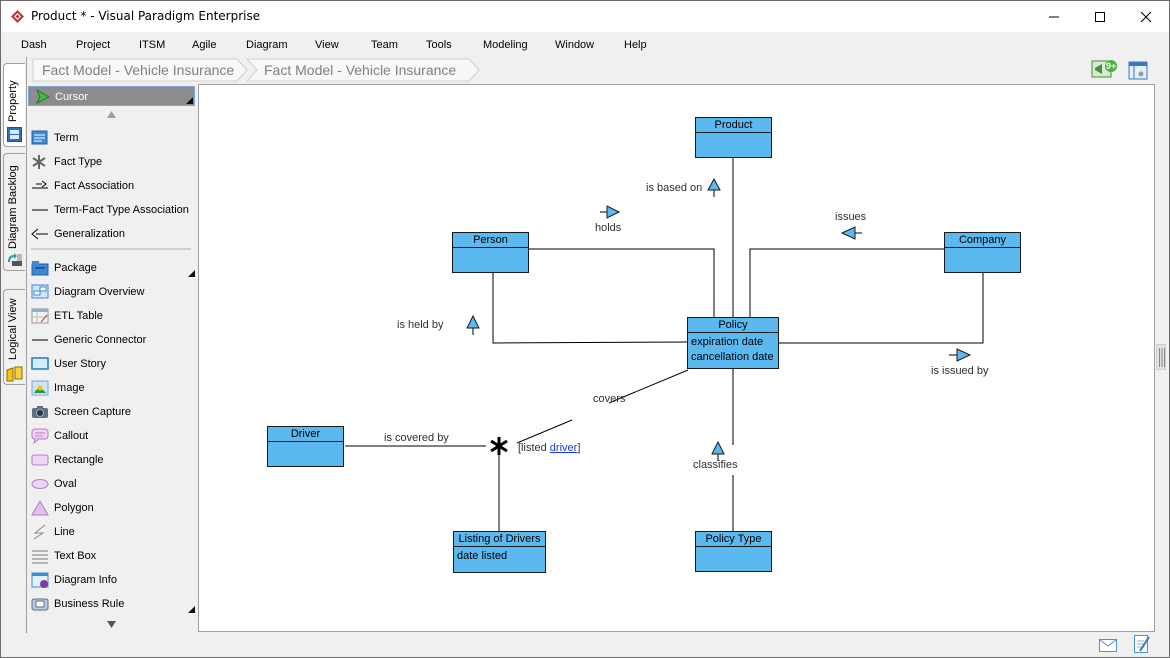 The width and height of the screenshot is (1170, 658). Describe the element at coordinates (112, 436) in the screenshot. I see `palette-item-callout: Callout` at that location.